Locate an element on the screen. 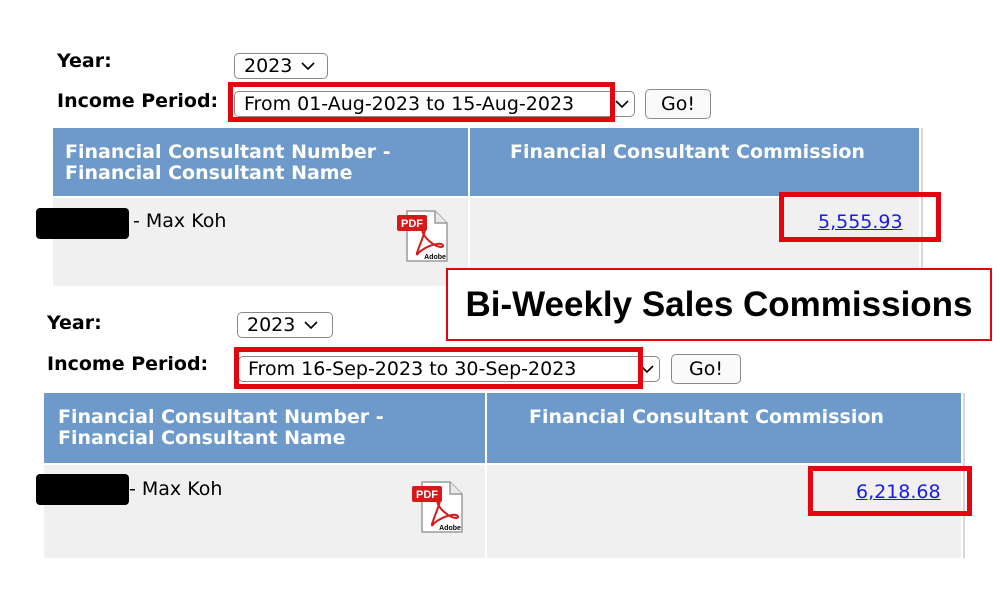  commission-link: 6,218.68 is located at coordinates (898, 492).